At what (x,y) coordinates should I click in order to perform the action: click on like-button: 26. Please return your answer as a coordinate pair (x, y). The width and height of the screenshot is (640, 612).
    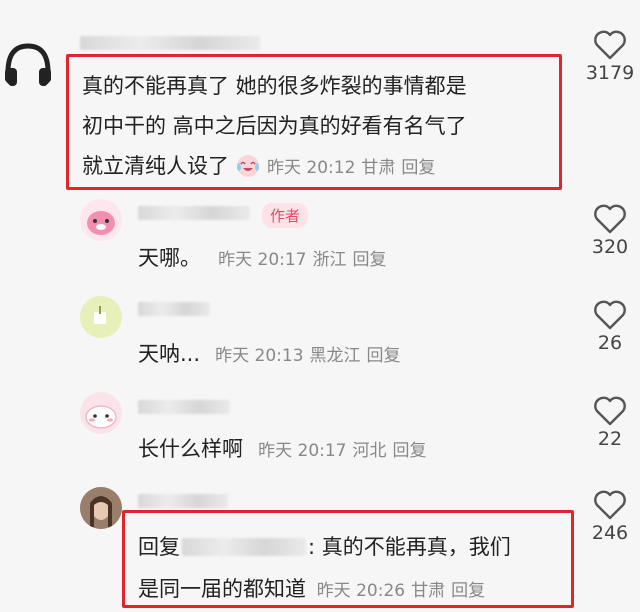
    Looking at the image, I should click on (609, 327).